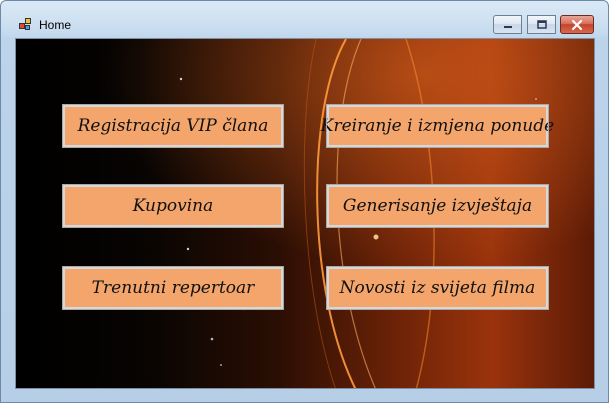 The image size is (611, 405). Describe the element at coordinates (437, 288) in the screenshot. I see `film-news-button: Novosti iz svijeta filma` at that location.